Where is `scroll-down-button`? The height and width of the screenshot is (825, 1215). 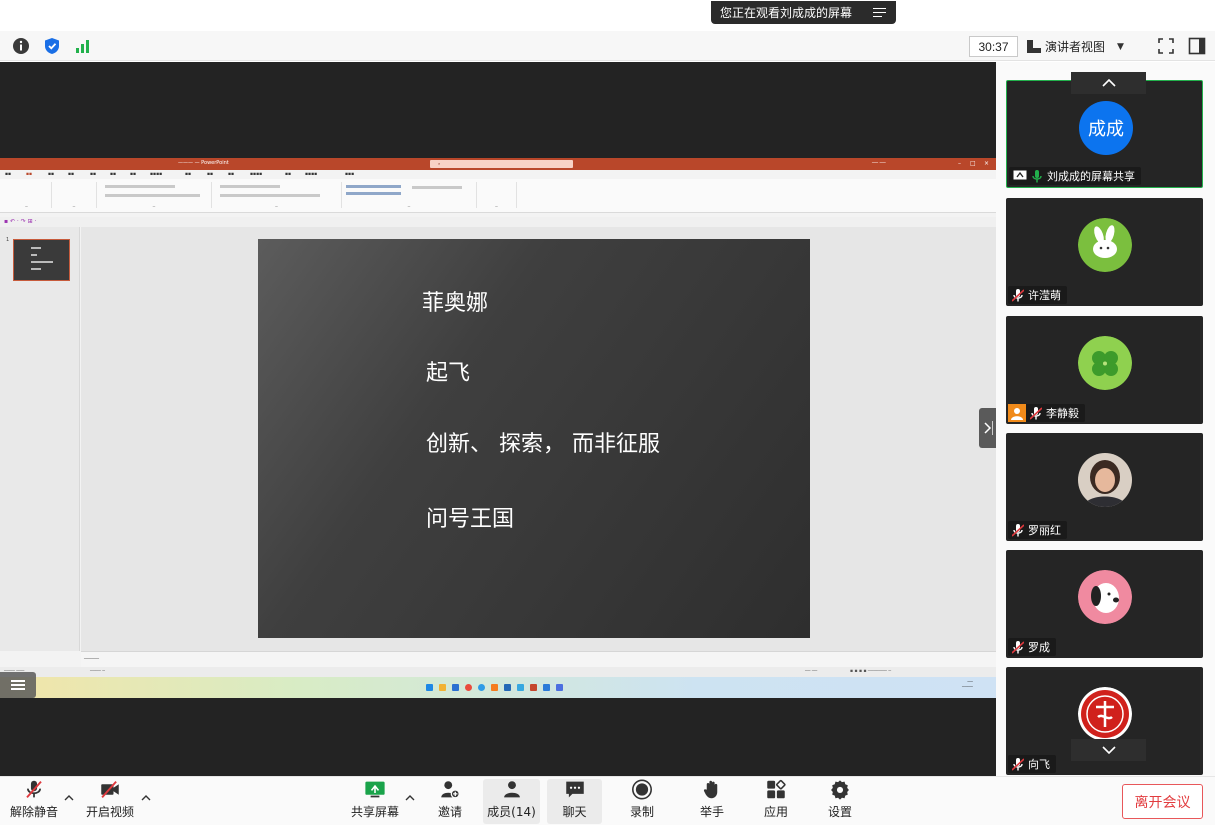
scroll-down-button is located at coordinates (1108, 750).